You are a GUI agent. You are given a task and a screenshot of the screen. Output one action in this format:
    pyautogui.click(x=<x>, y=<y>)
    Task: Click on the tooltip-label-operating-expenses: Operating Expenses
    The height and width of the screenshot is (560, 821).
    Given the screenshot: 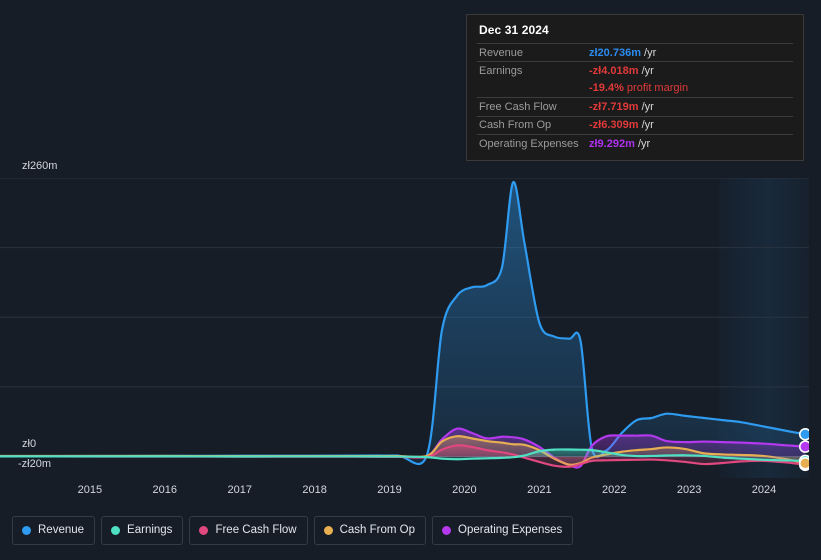 What is the action you would take?
    pyautogui.click(x=529, y=143)
    